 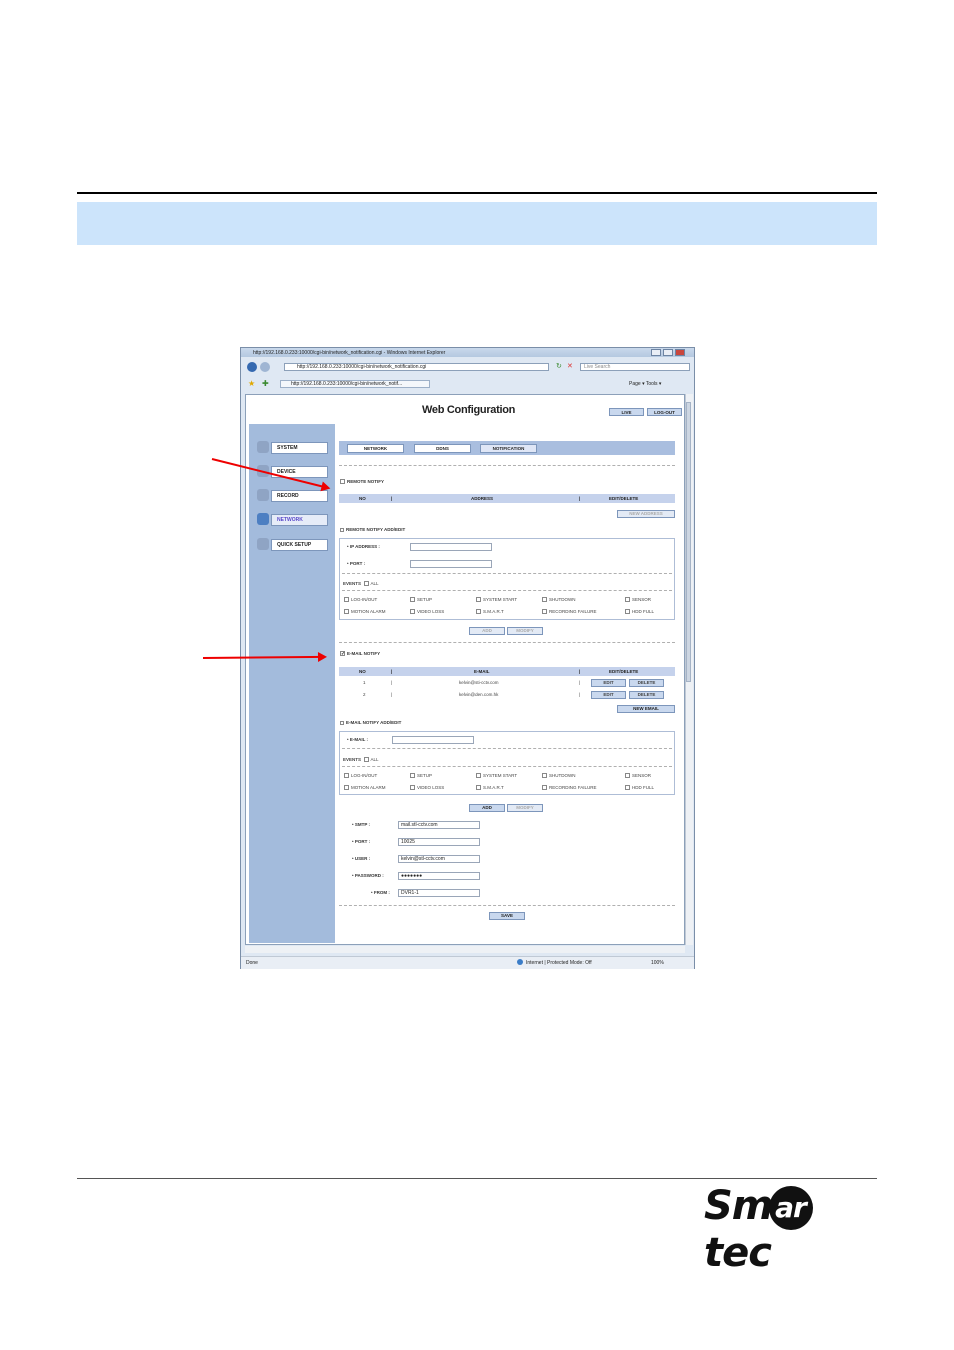 I want to click on forward-icon, so click(x=265, y=367).